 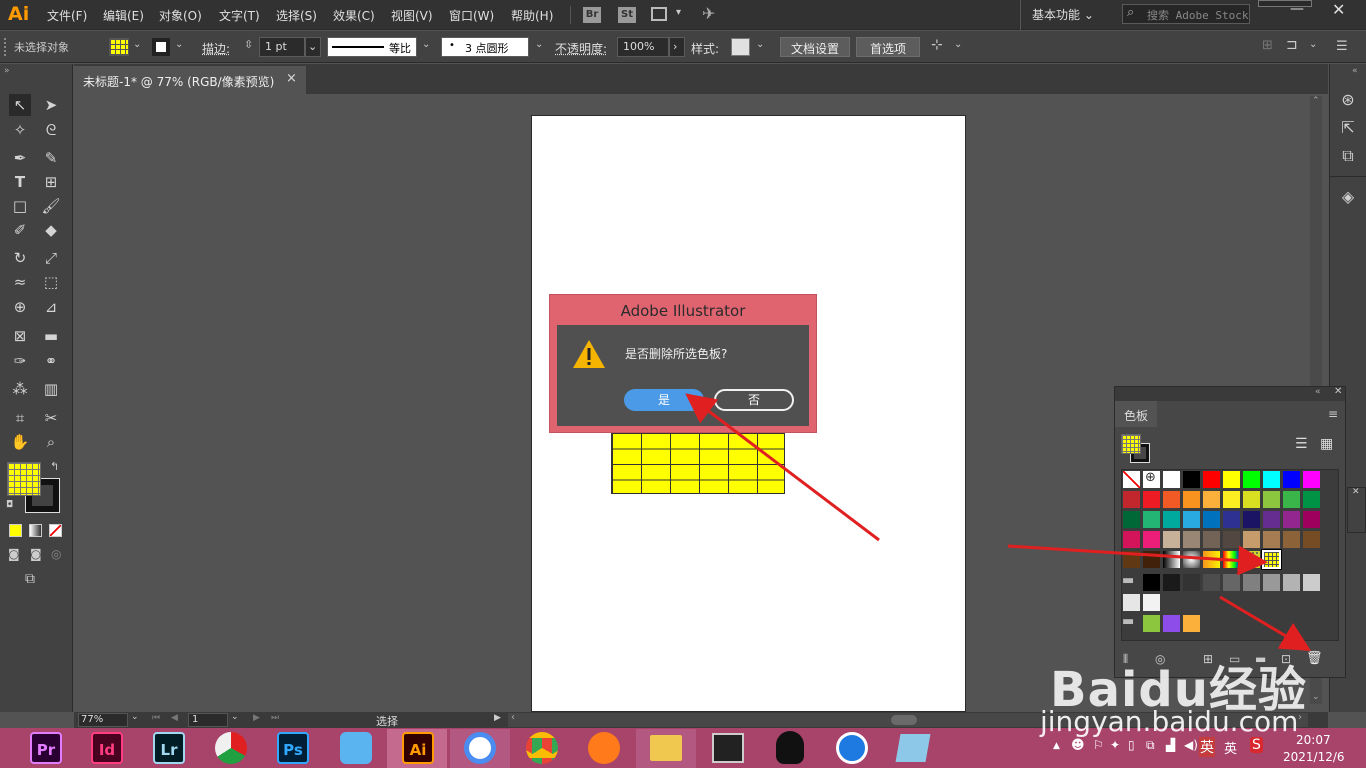 I want to click on blend-tool-icon: ⚭, so click(x=51, y=361).